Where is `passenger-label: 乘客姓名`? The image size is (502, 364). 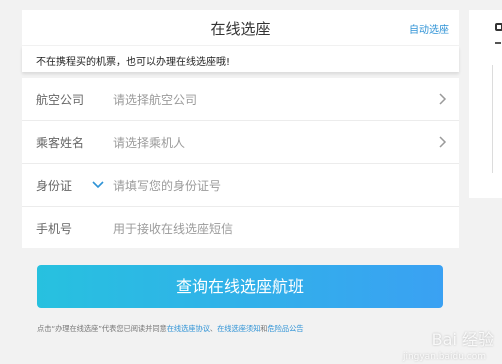
passenger-label: 乘客姓名 is located at coordinates (60, 143).